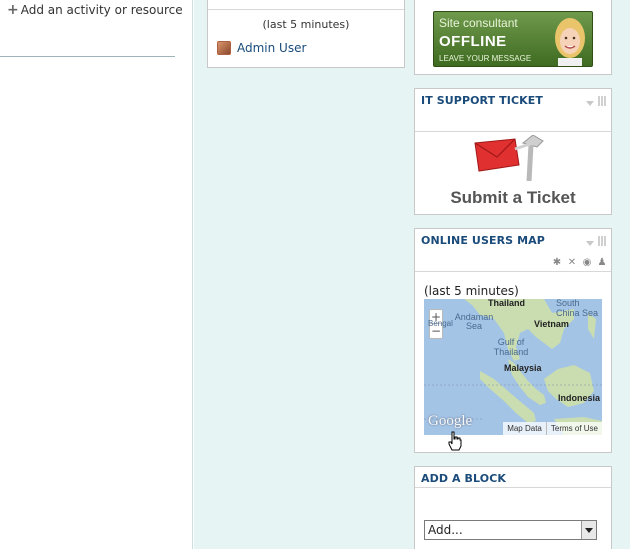 This screenshot has width=630, height=549. What do you see at coordinates (557, 263) in the screenshot?
I see `gear-icon: ✱` at bounding box center [557, 263].